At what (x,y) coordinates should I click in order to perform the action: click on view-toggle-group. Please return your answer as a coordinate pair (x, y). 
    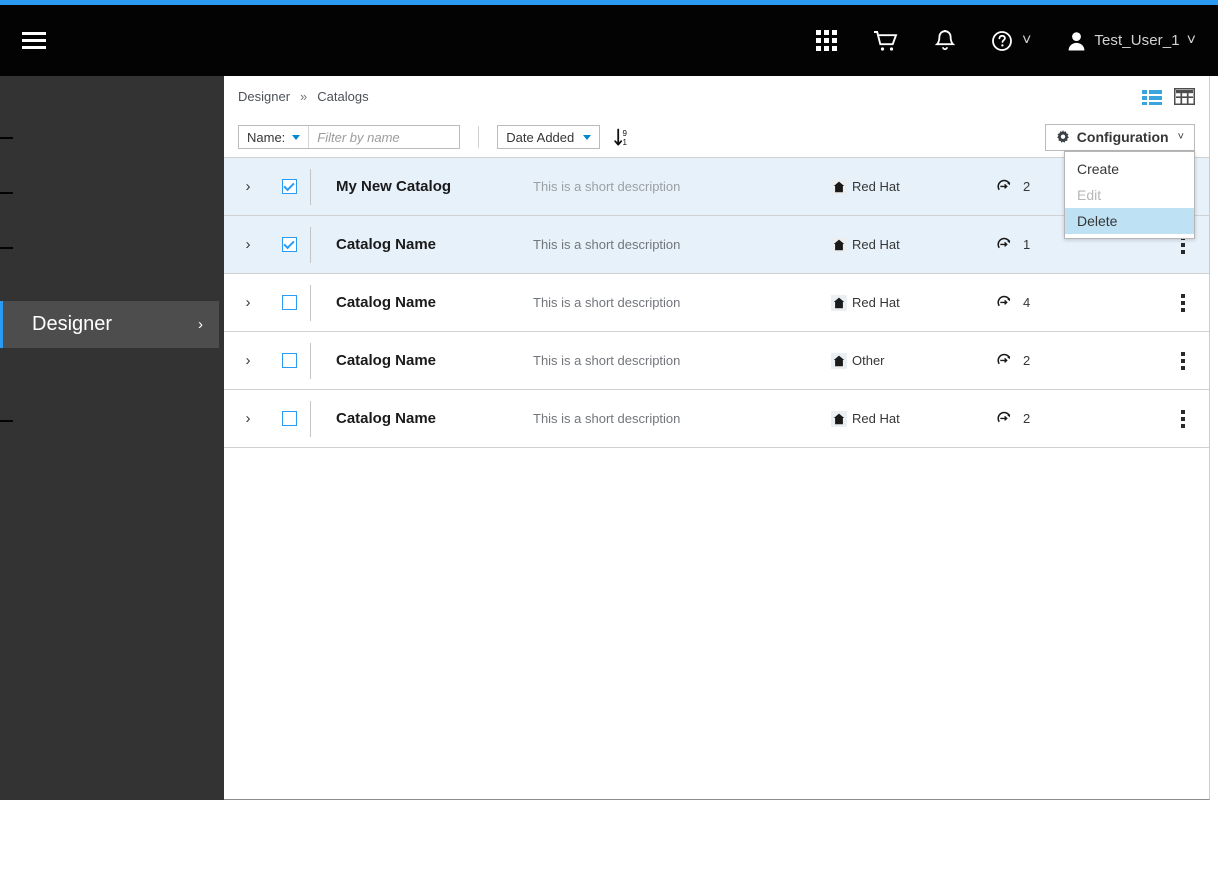
    Looking at the image, I should click on (1168, 96).